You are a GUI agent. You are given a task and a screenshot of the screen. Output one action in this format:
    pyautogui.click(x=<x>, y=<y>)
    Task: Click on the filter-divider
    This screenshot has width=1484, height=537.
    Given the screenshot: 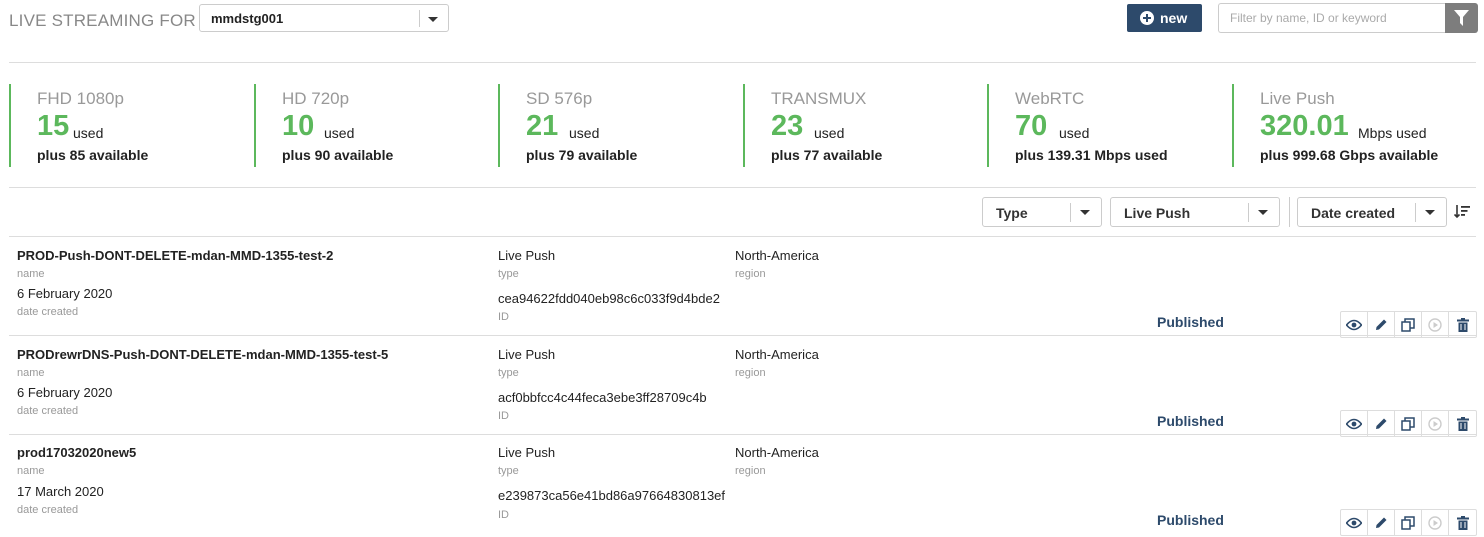 What is the action you would take?
    pyautogui.click(x=1289, y=212)
    